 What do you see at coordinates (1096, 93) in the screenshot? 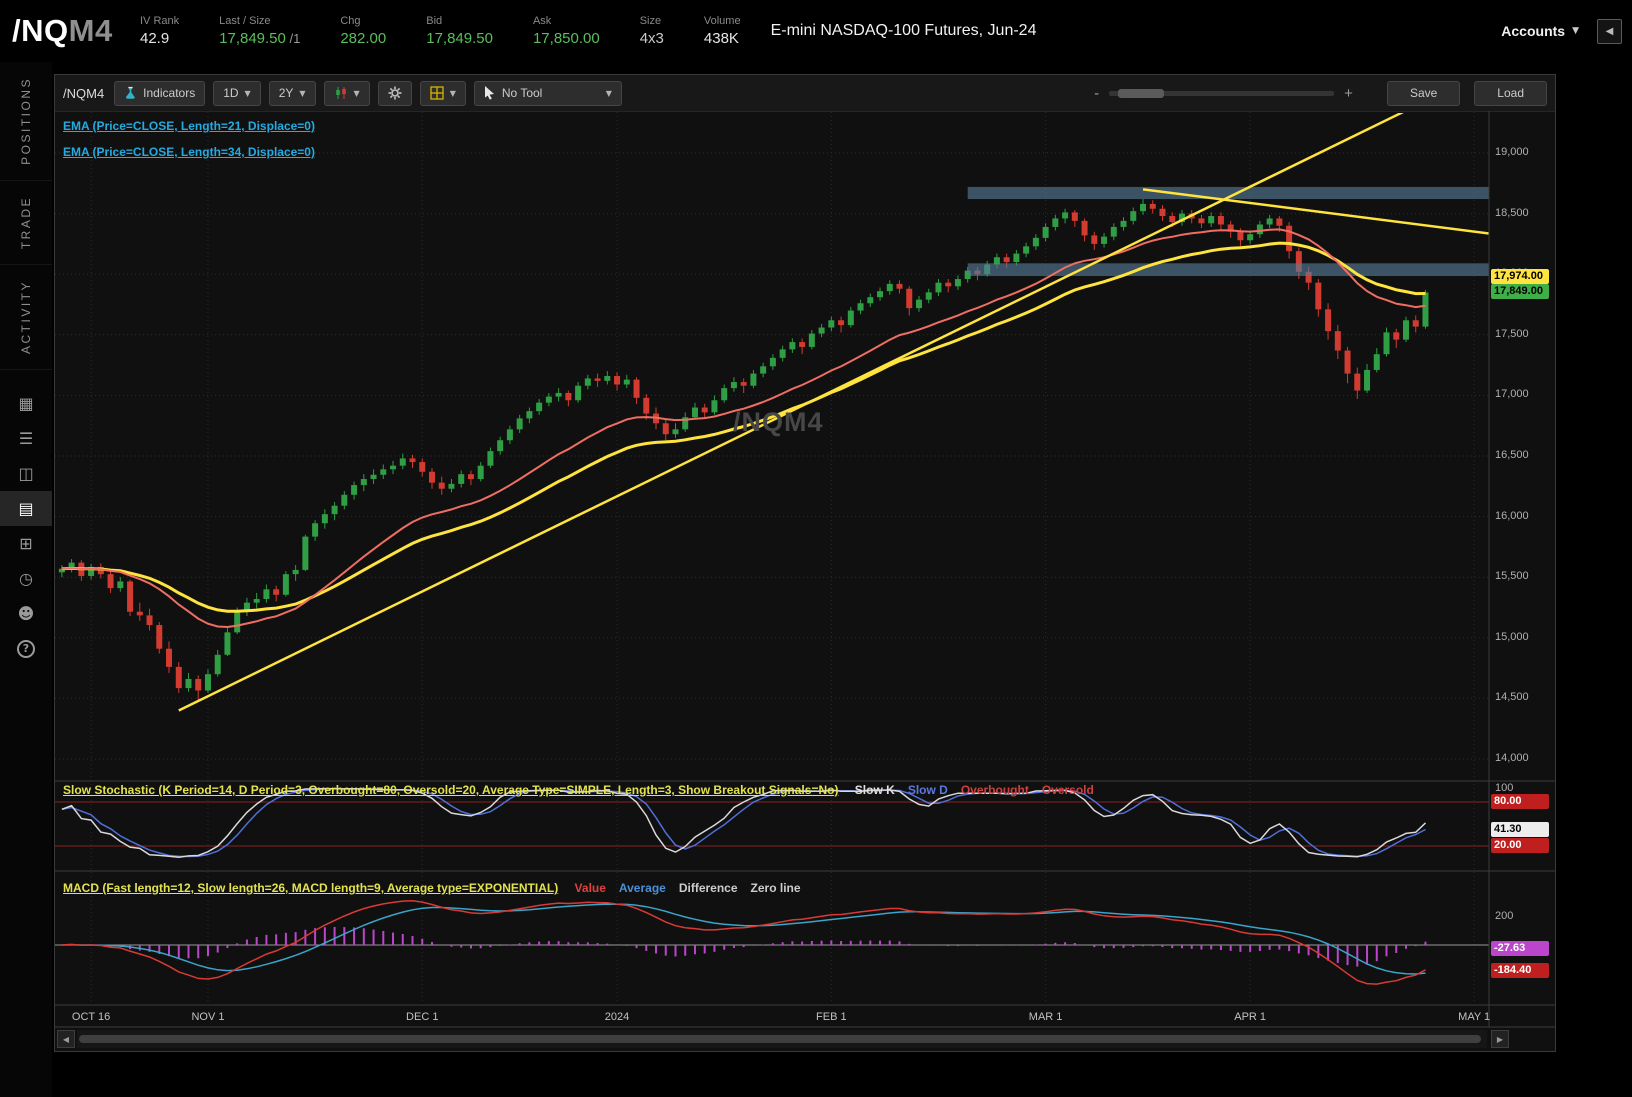
I see `zoom-out-button: -` at bounding box center [1096, 93].